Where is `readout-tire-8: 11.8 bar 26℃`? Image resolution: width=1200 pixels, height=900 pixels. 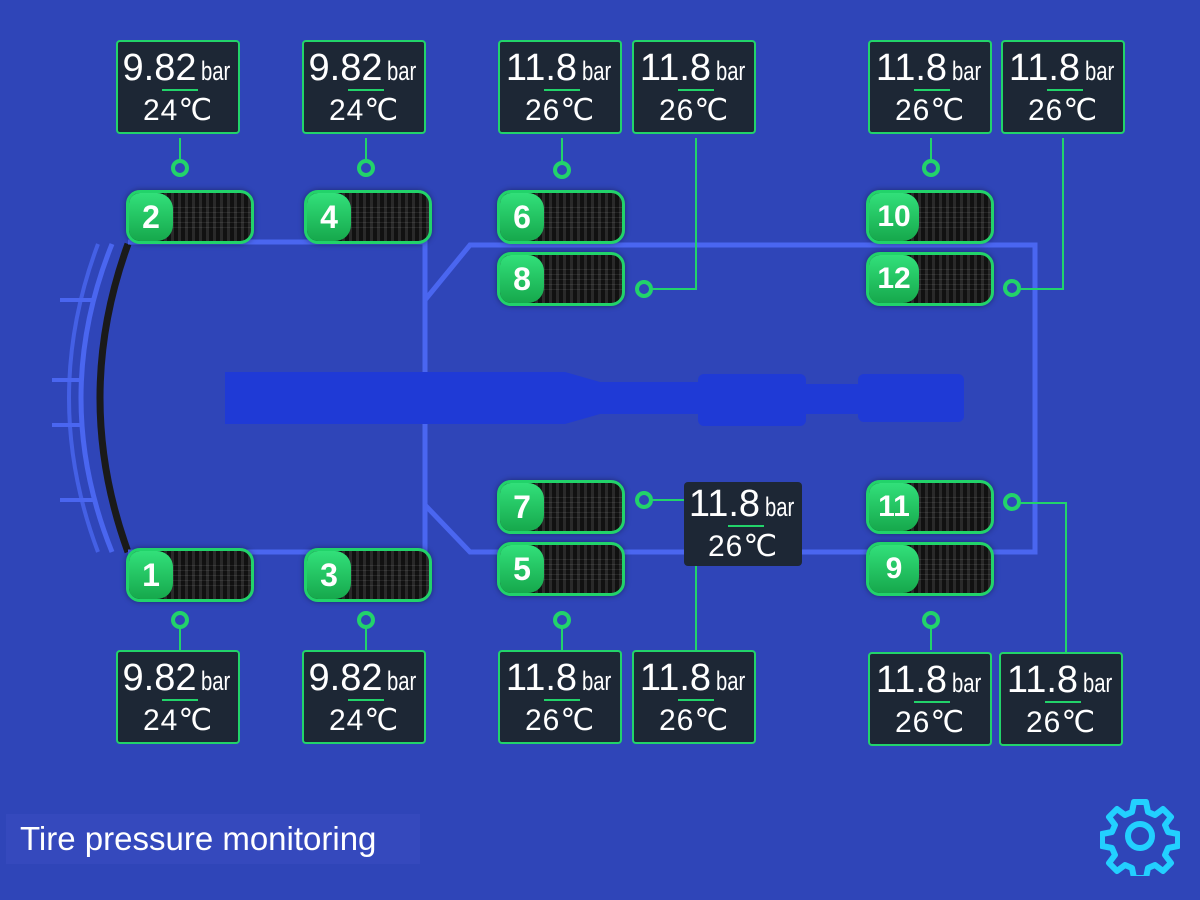 readout-tire-8: 11.8 bar 26℃ is located at coordinates (694, 87).